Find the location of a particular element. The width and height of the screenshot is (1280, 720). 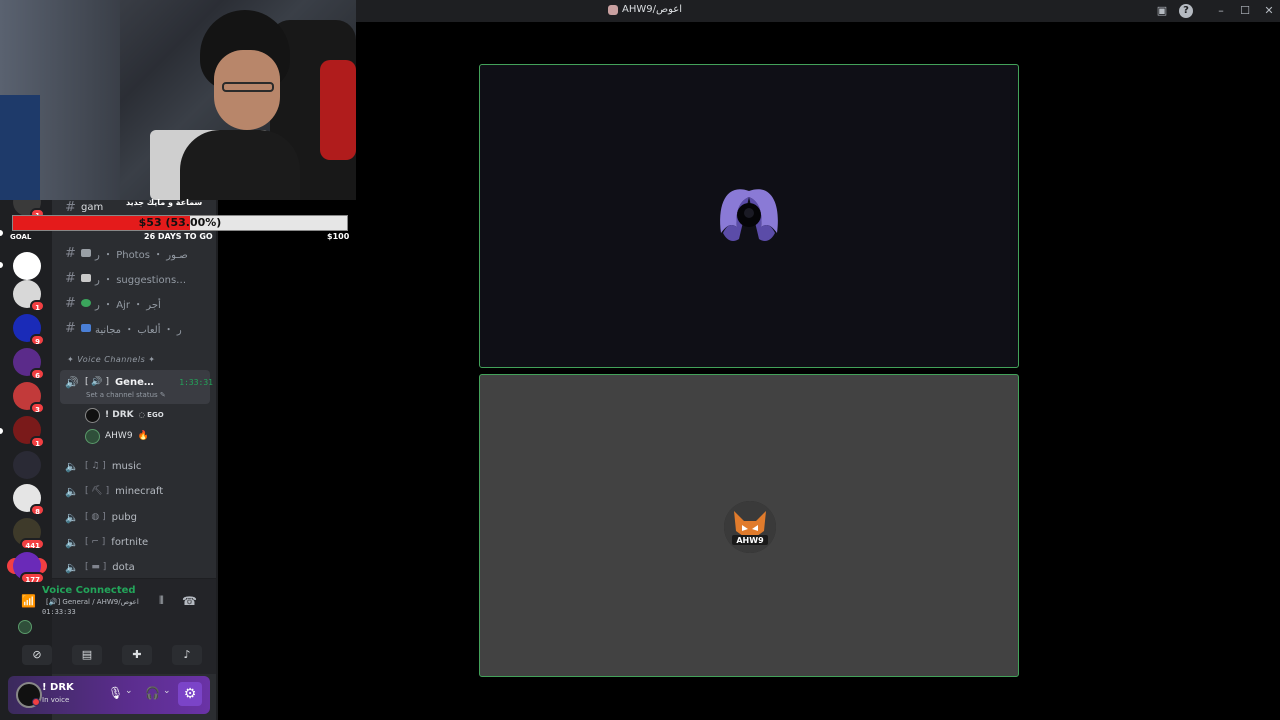

mention-badge: 3 is located at coordinates (37, 408).